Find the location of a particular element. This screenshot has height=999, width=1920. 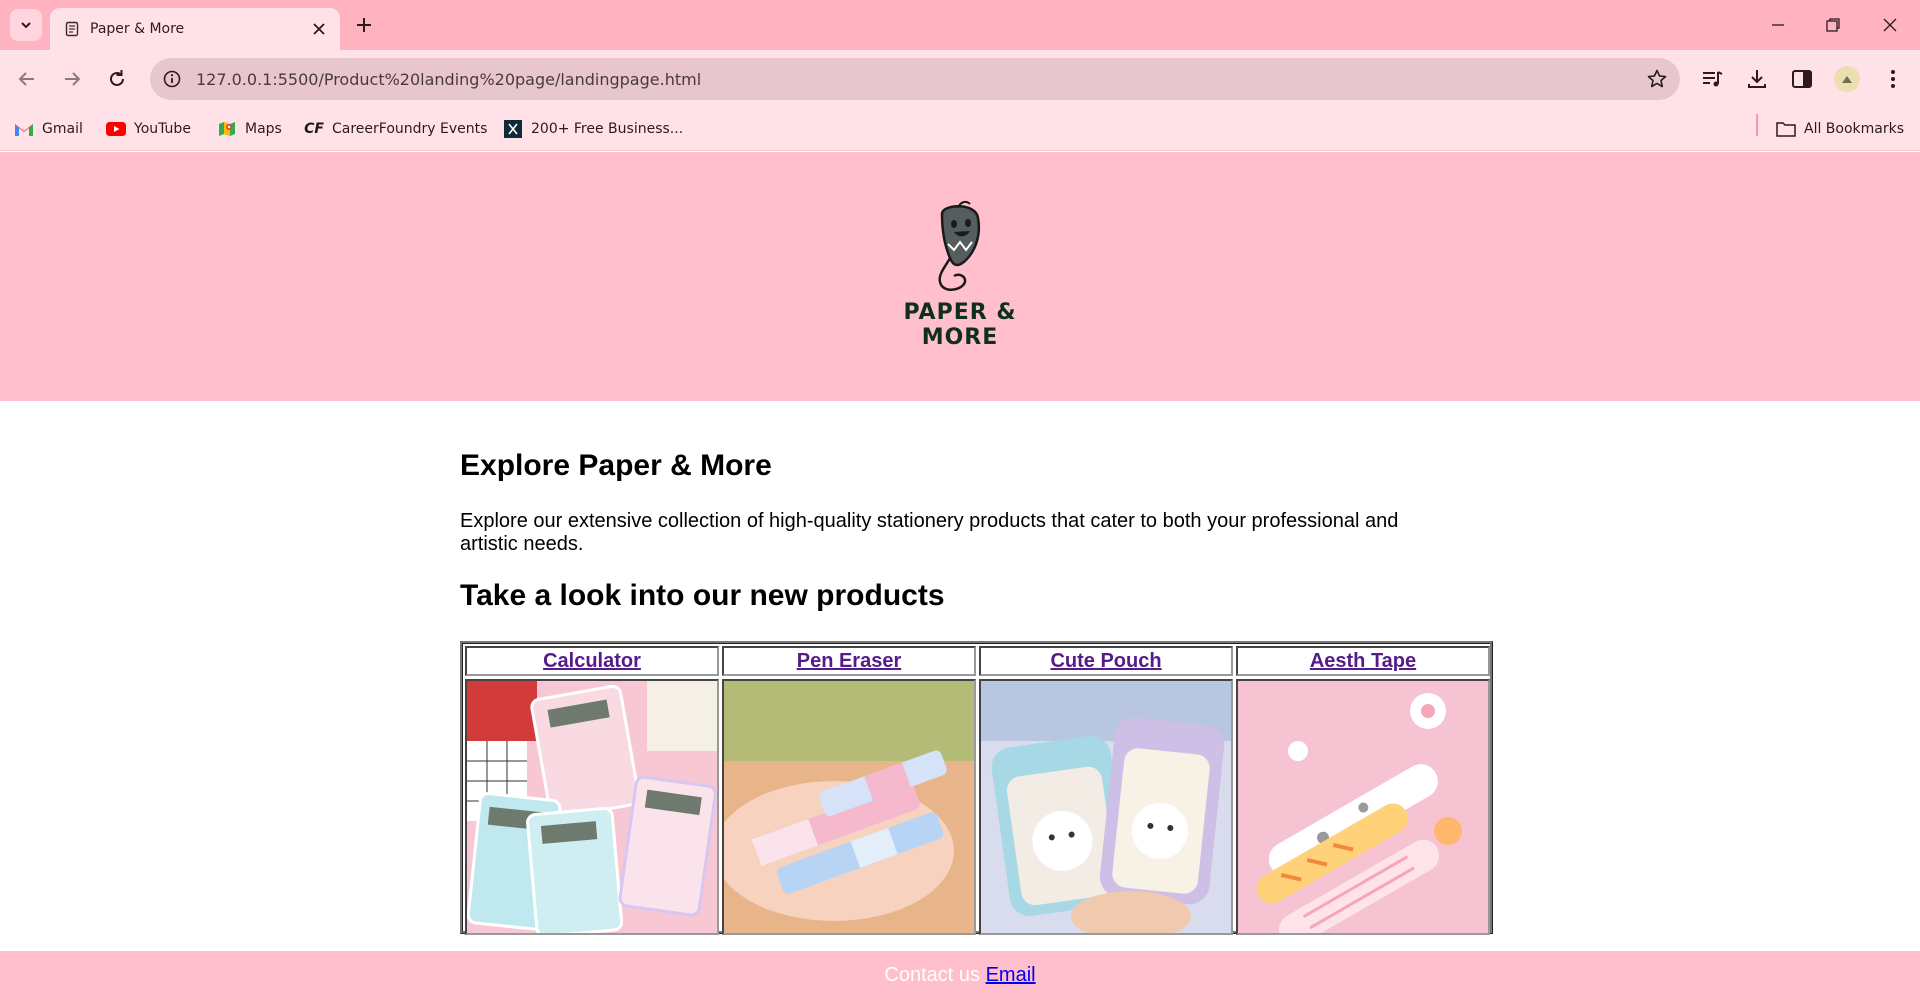

new-tab-plus-icon is located at coordinates (364, 25).